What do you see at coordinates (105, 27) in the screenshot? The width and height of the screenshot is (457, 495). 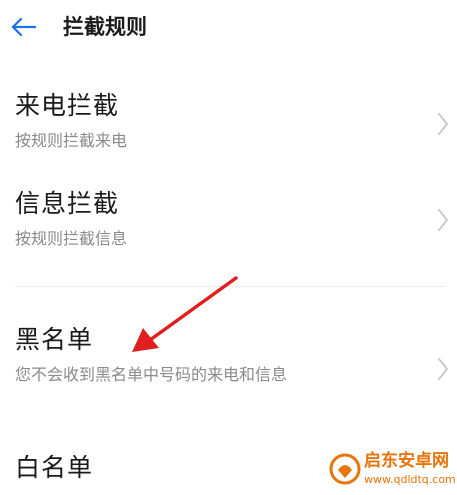 I see `page-title: 拦截规则` at bounding box center [105, 27].